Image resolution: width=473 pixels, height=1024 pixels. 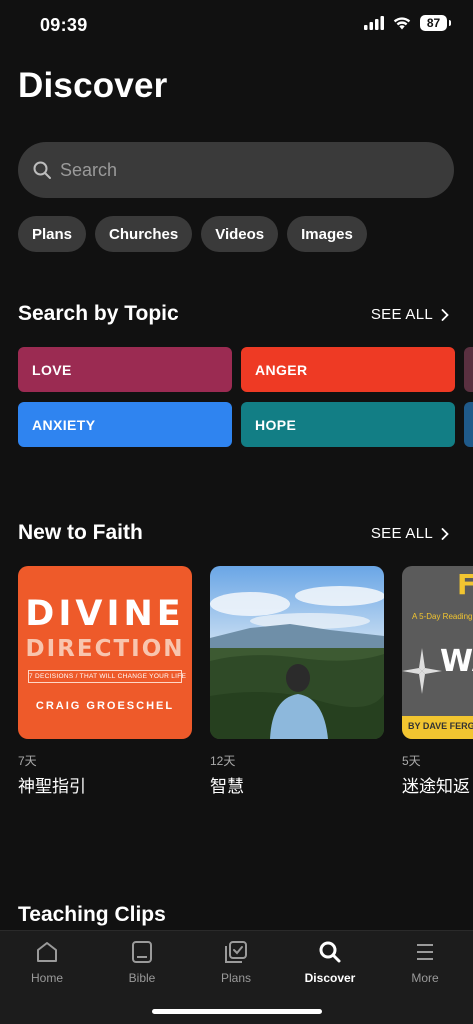 What do you see at coordinates (465, 584) in the screenshot?
I see `cover-top-letter: F` at bounding box center [465, 584].